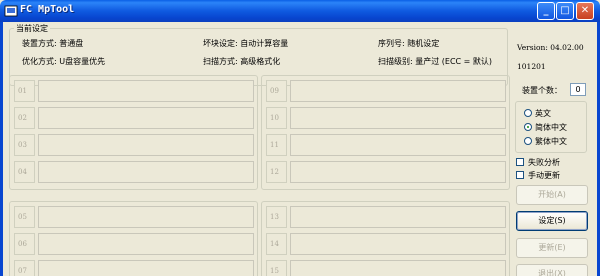  I want to click on port-slot: 07, so click(134, 268).